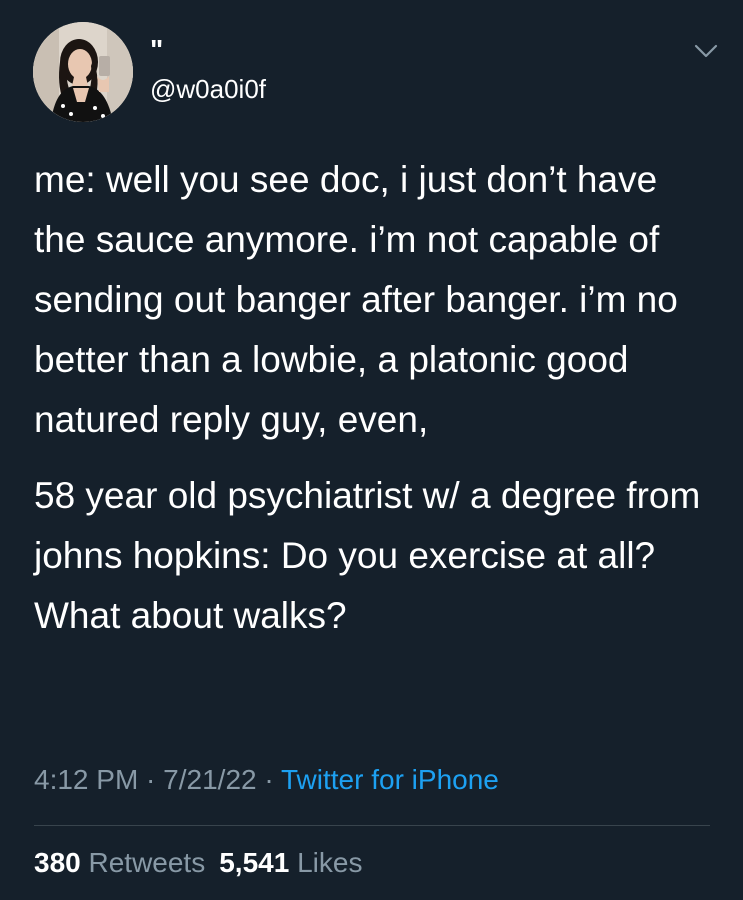 The image size is (743, 900). I want to click on display-name: ", so click(157, 50).